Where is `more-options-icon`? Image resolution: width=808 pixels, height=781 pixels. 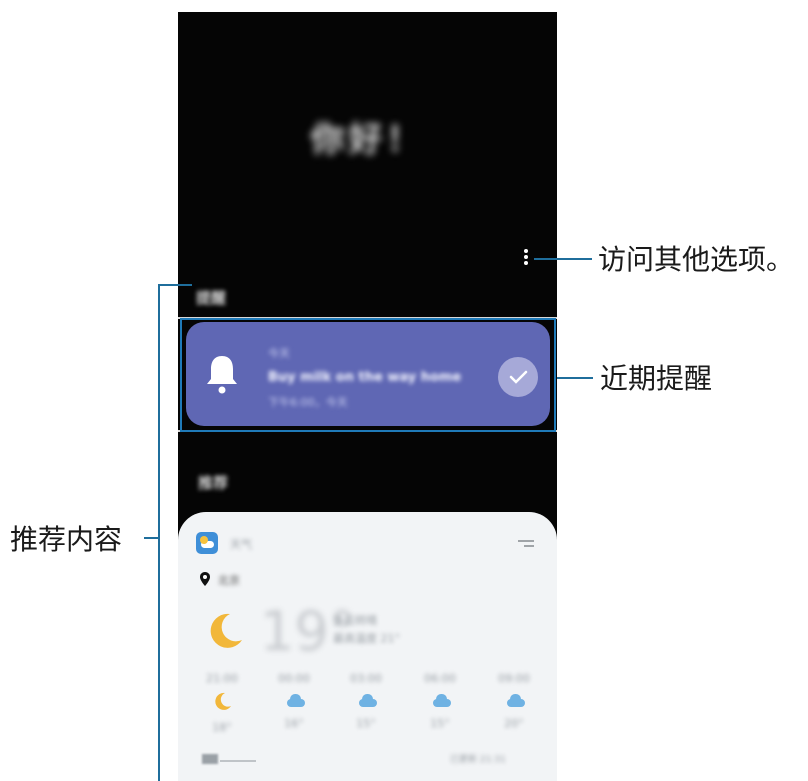
more-options-icon is located at coordinates (527, 258).